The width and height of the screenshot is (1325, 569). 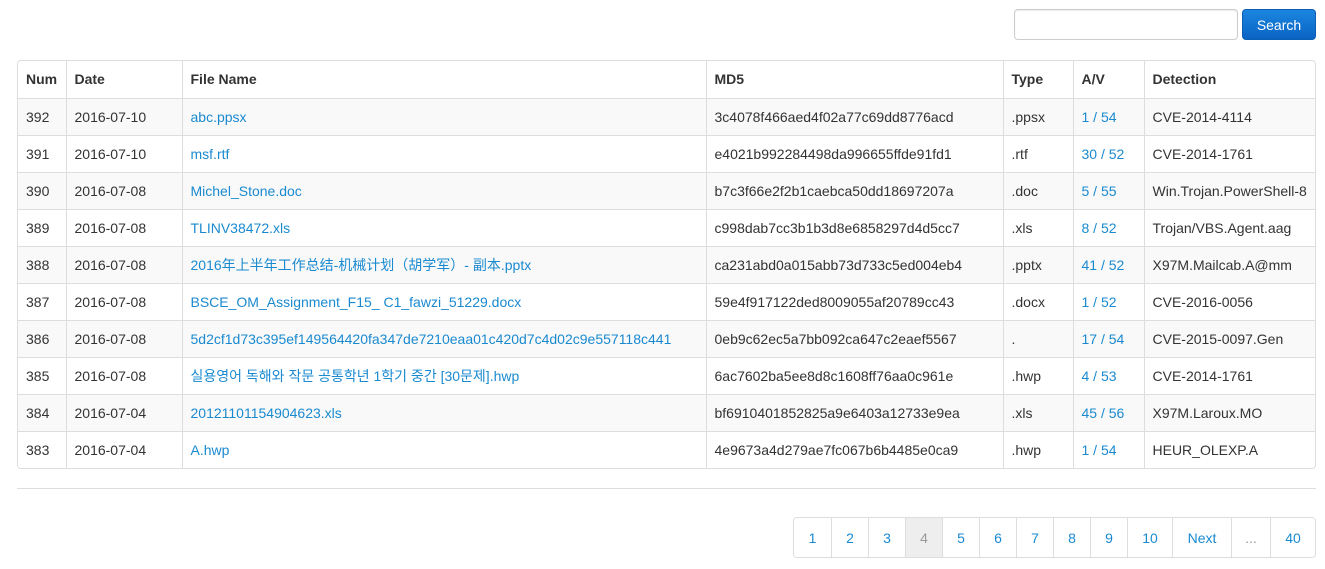 I want to click on page-link-6: 6, so click(x=997, y=537).